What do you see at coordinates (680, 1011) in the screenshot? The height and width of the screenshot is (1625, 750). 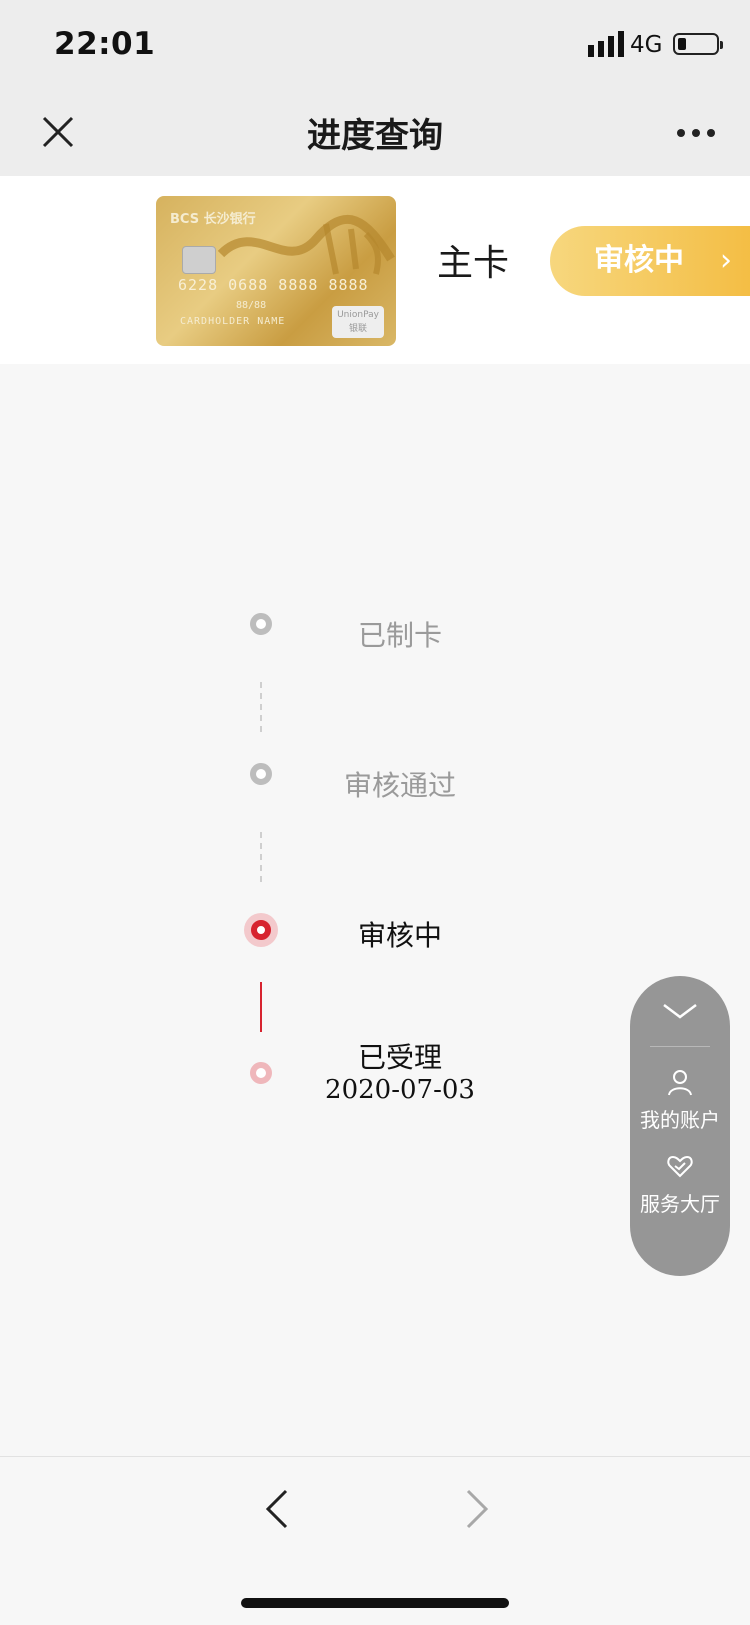 I see `chevron-down-icon` at bounding box center [680, 1011].